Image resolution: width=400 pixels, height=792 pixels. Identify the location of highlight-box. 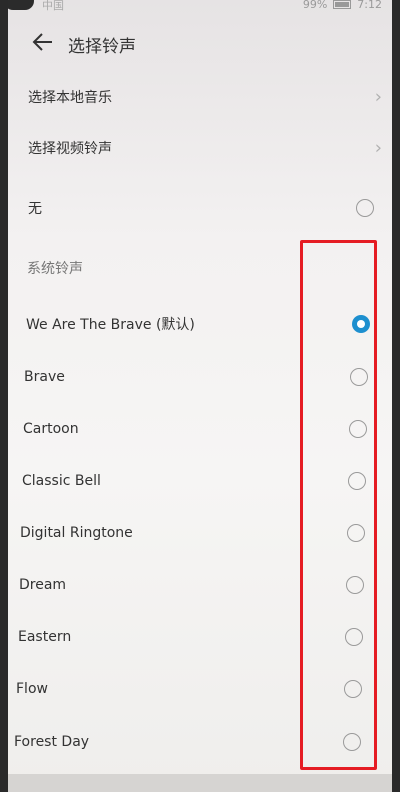
(338, 505).